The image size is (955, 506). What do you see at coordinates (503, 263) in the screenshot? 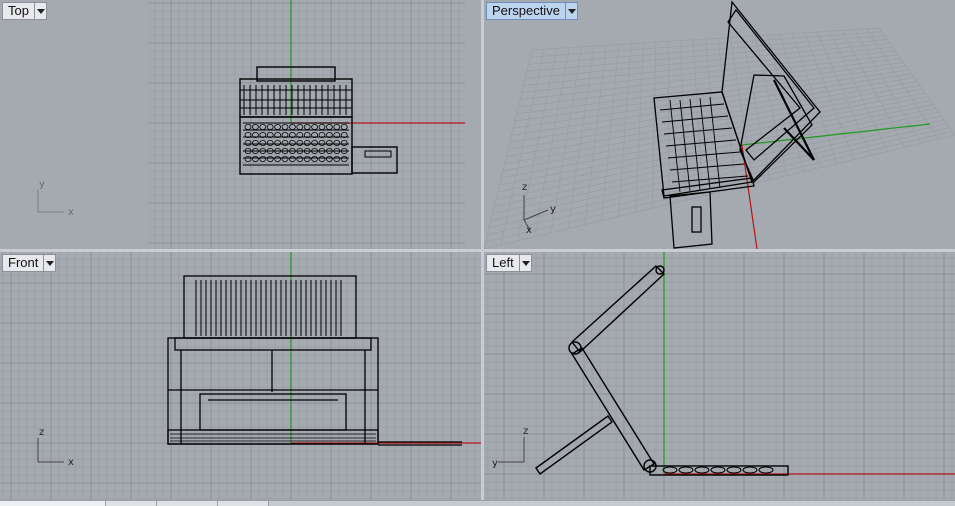
I see `viewport-title-left: Left` at bounding box center [503, 263].